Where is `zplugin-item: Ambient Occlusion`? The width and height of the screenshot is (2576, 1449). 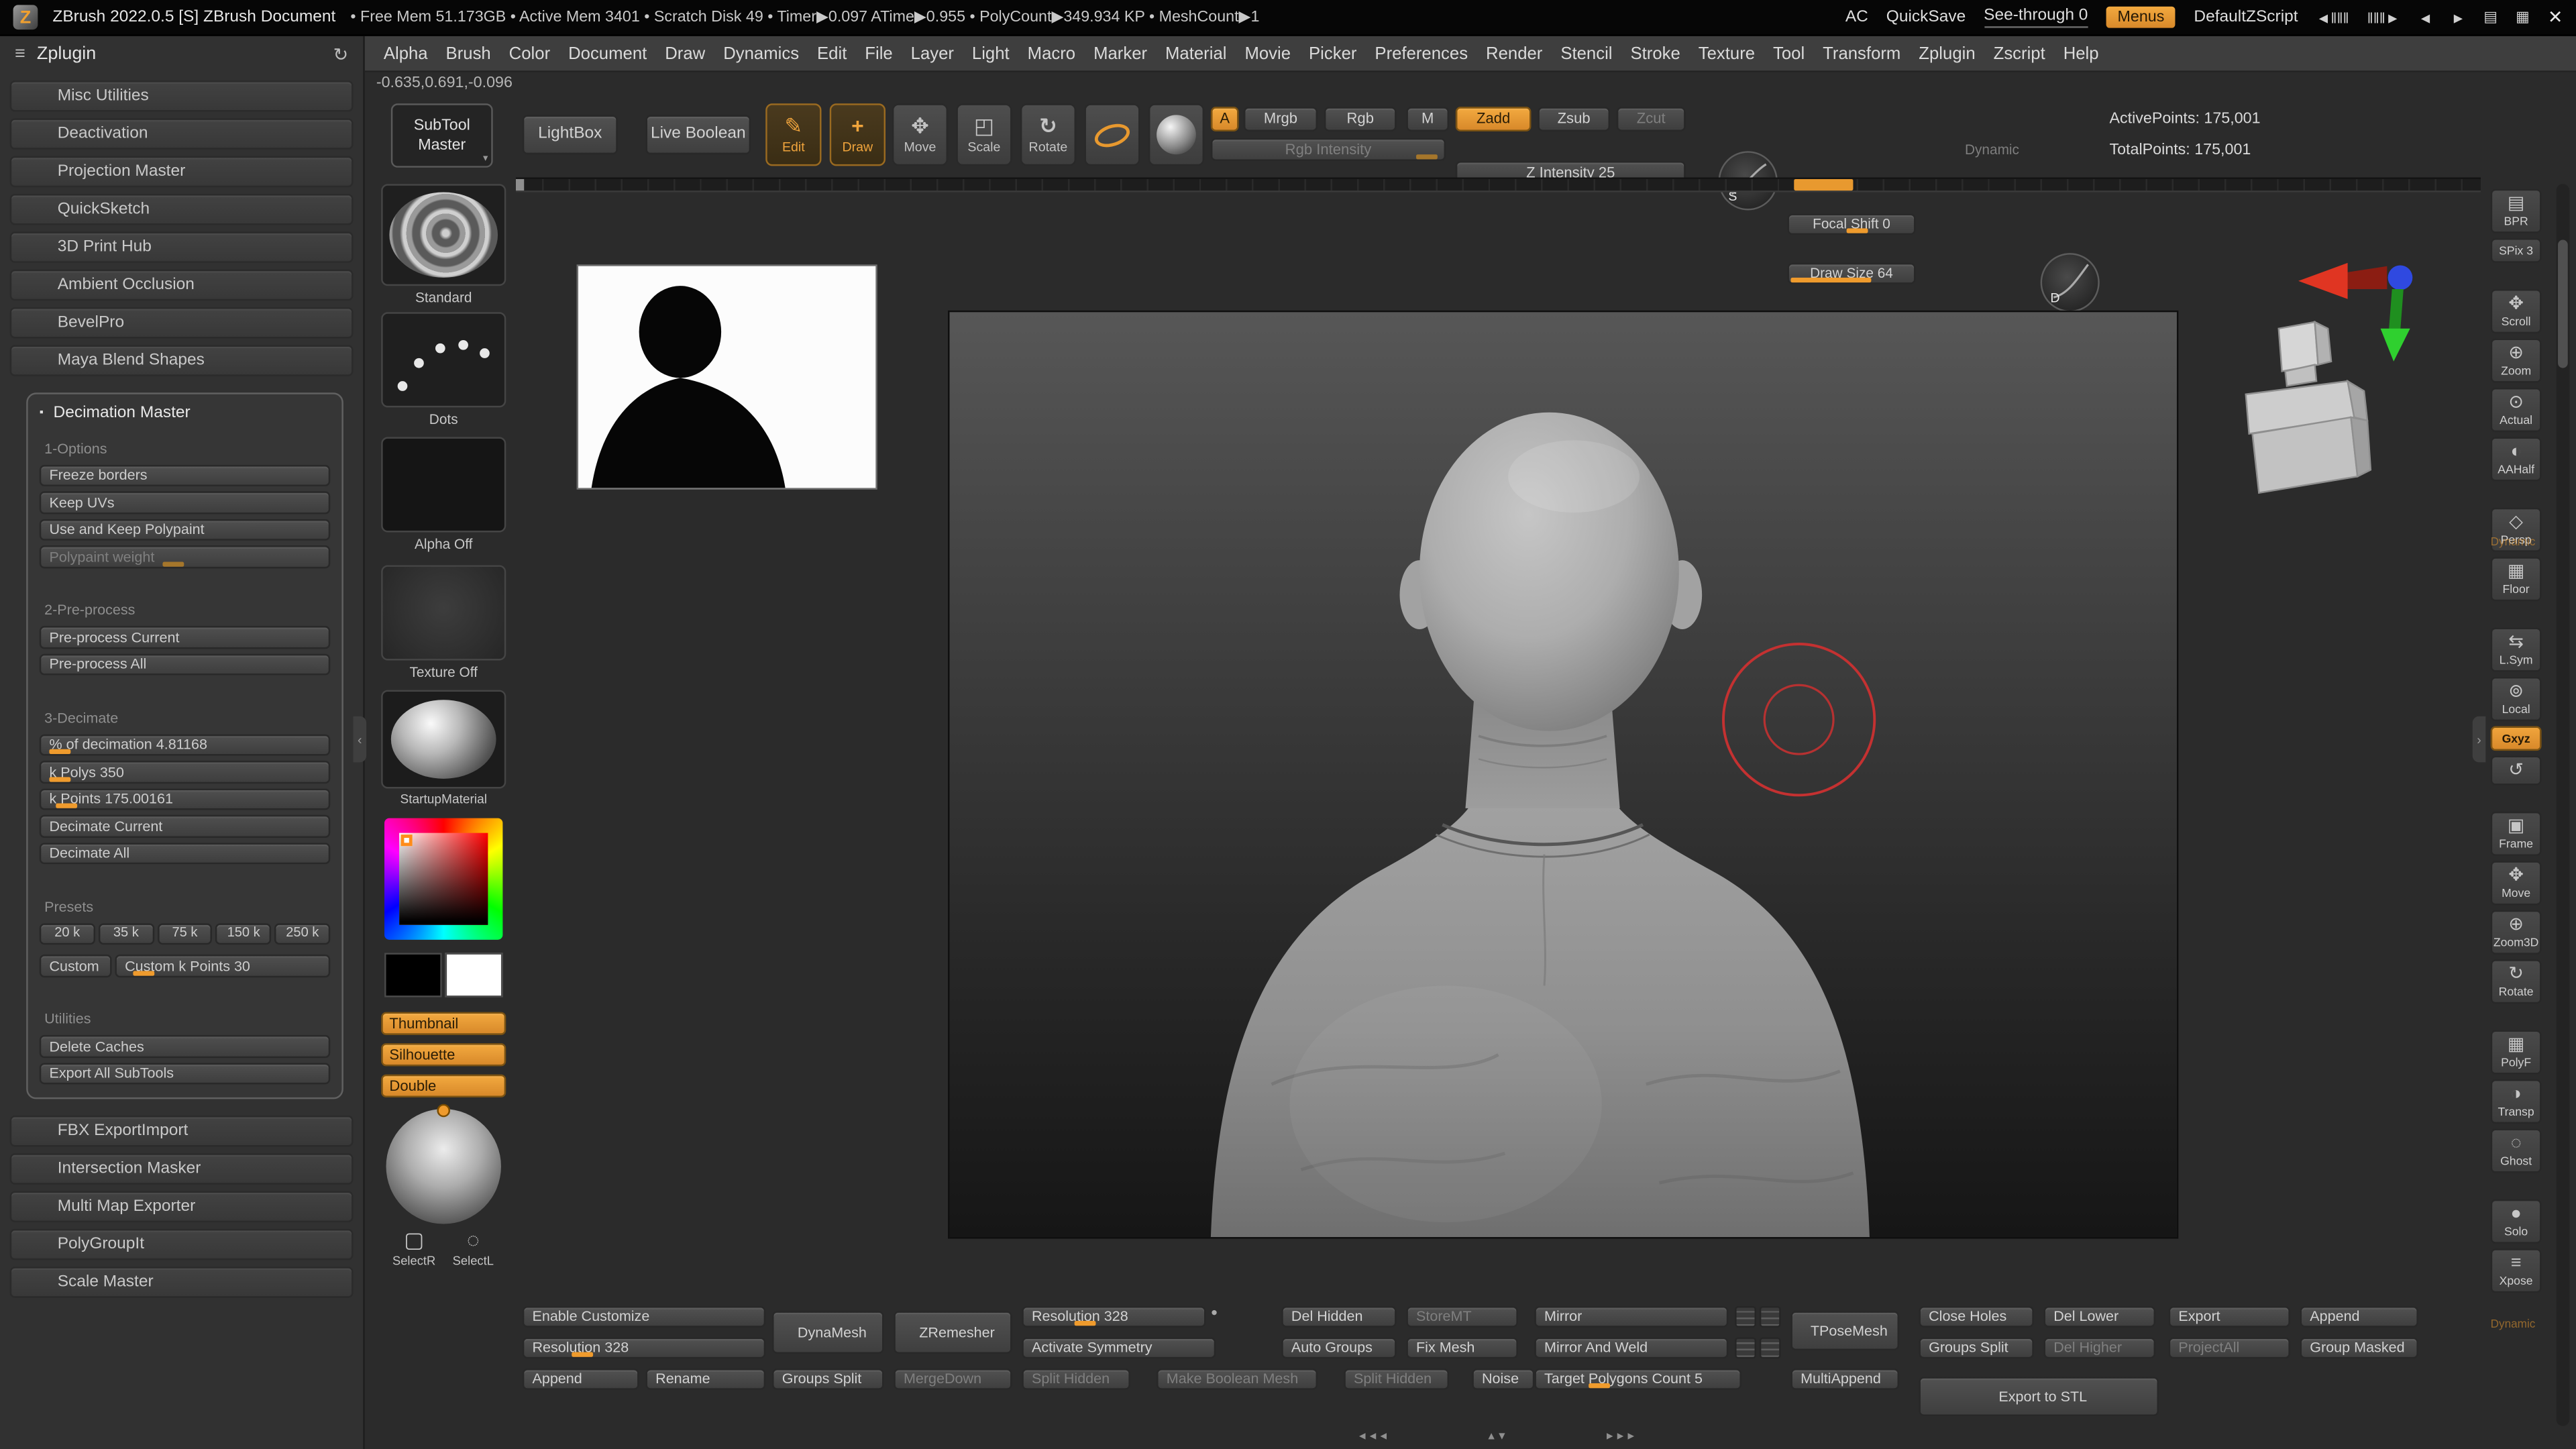 zplugin-item: Ambient Occlusion is located at coordinates (181, 285).